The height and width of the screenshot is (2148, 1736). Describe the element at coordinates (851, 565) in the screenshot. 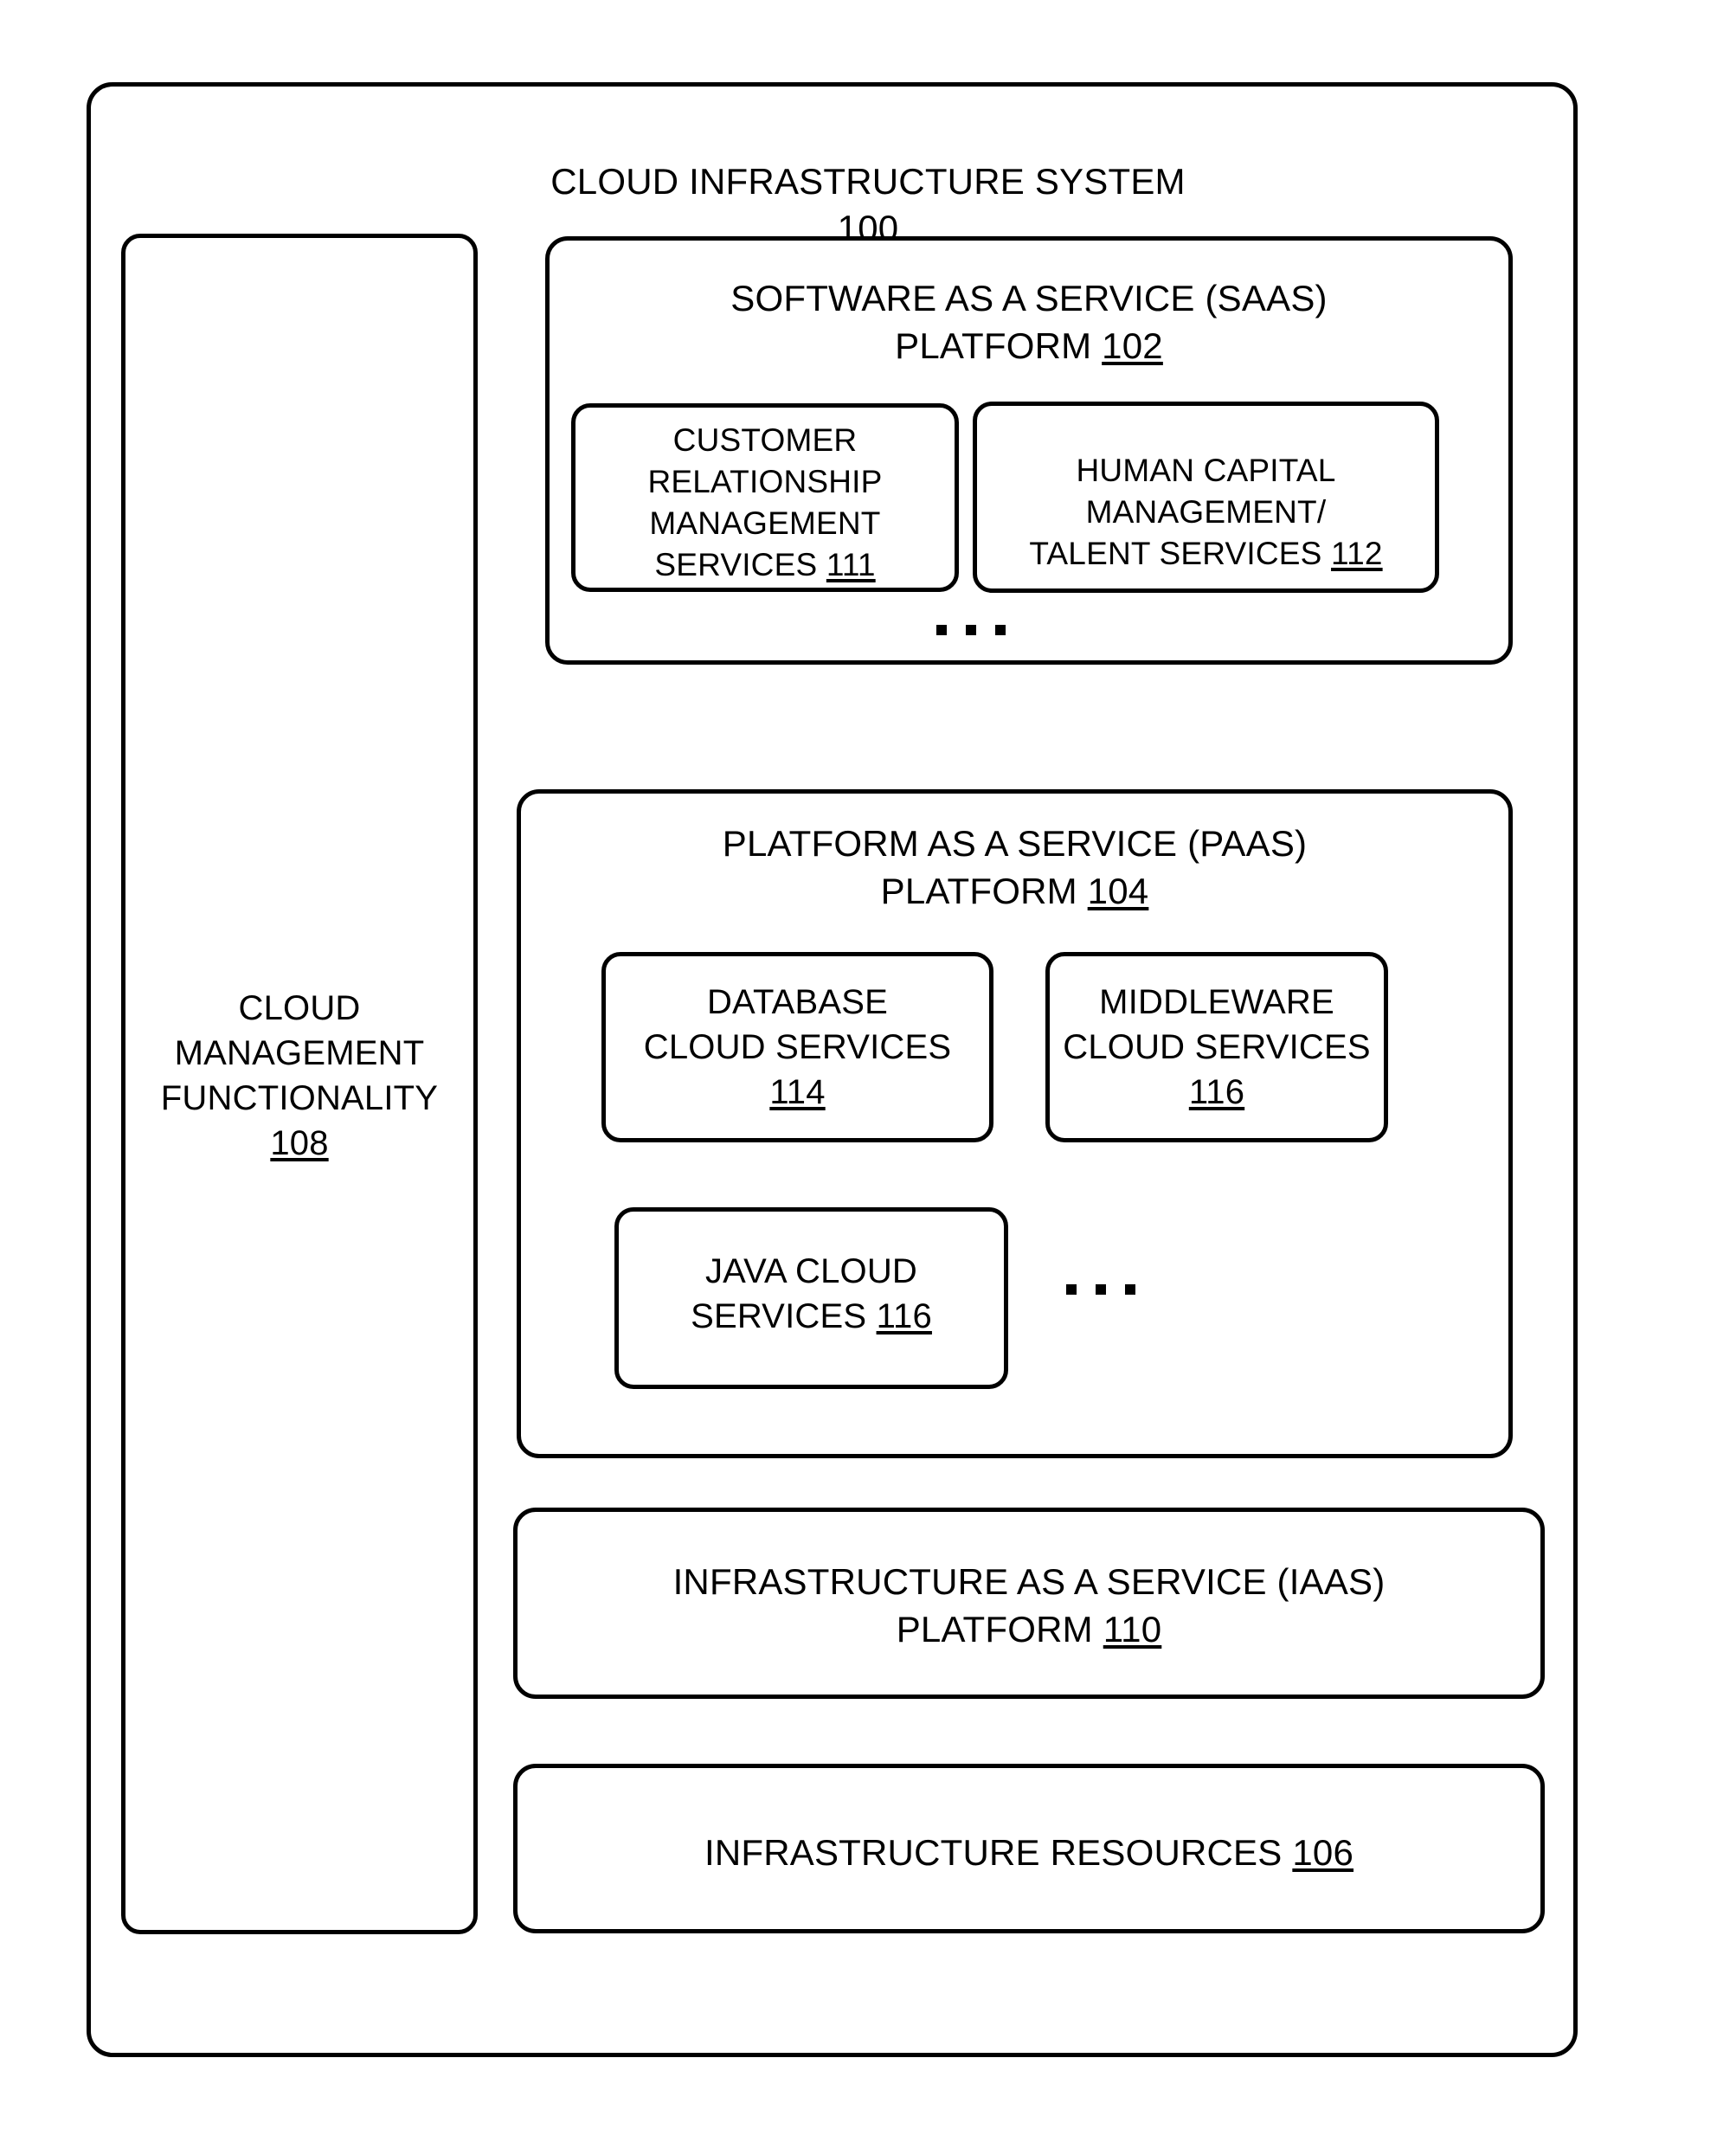

I see `crm-services-ref: 111` at that location.